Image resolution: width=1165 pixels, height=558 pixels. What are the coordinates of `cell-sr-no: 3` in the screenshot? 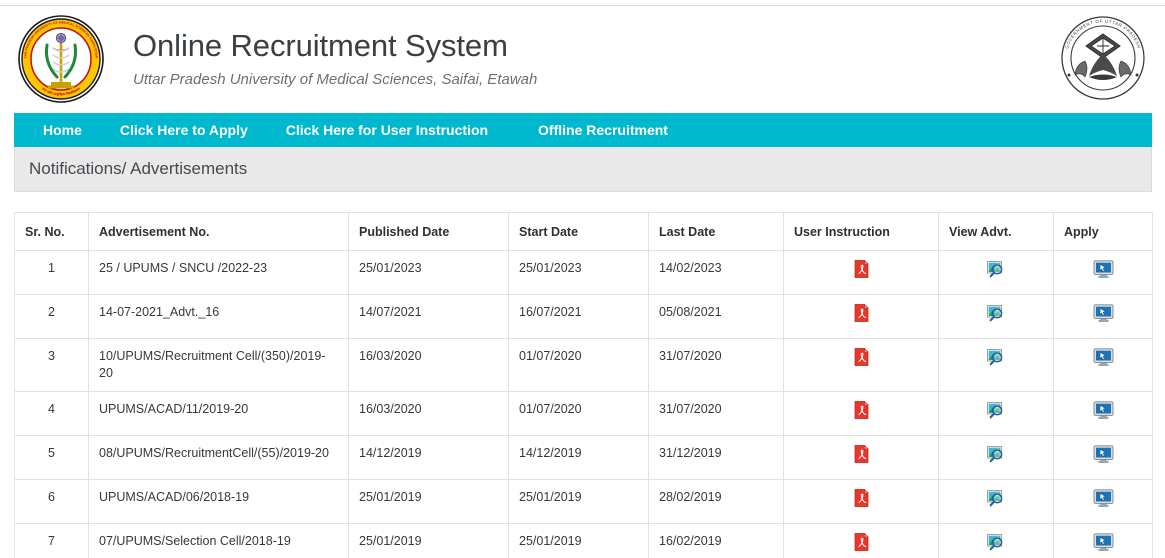 It's located at (51, 365).